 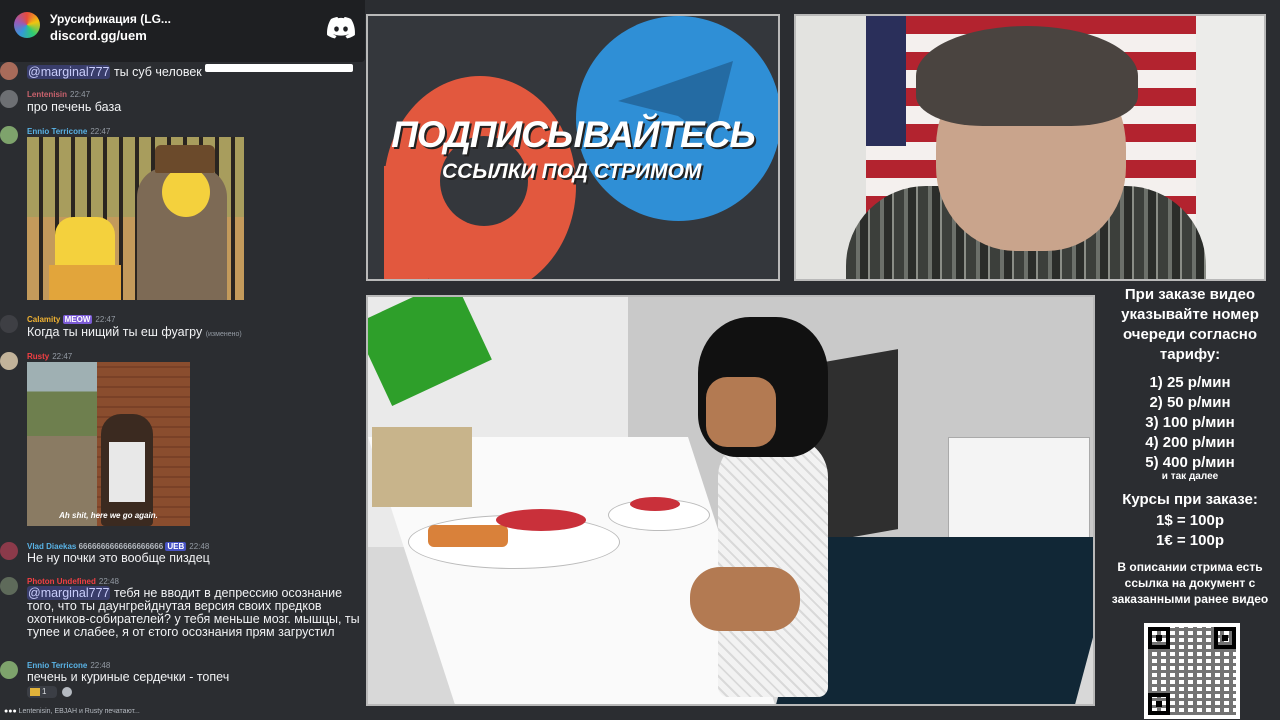 I want to click on tariff-item: 3) 100 р/мин, so click(x=1190, y=422).